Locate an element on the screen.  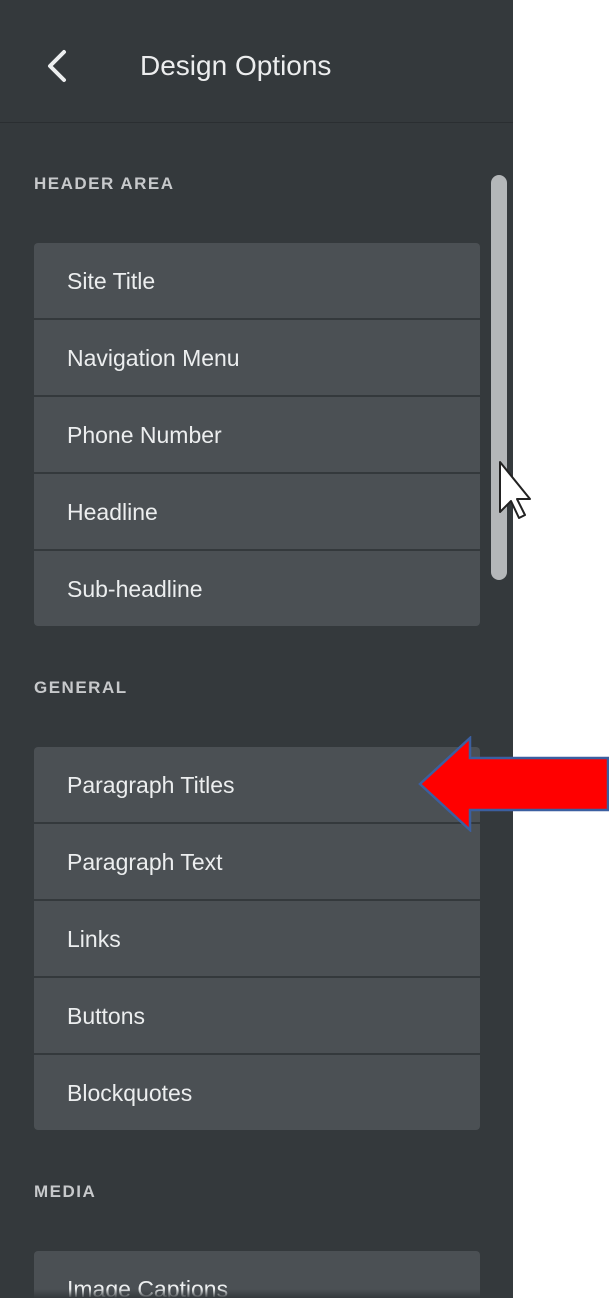
menu-item-buttons: Buttons is located at coordinates (257, 1016).